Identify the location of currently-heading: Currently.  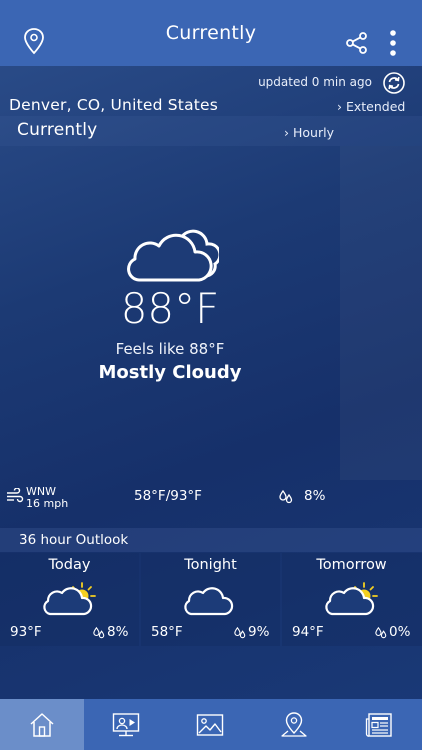
(57, 130).